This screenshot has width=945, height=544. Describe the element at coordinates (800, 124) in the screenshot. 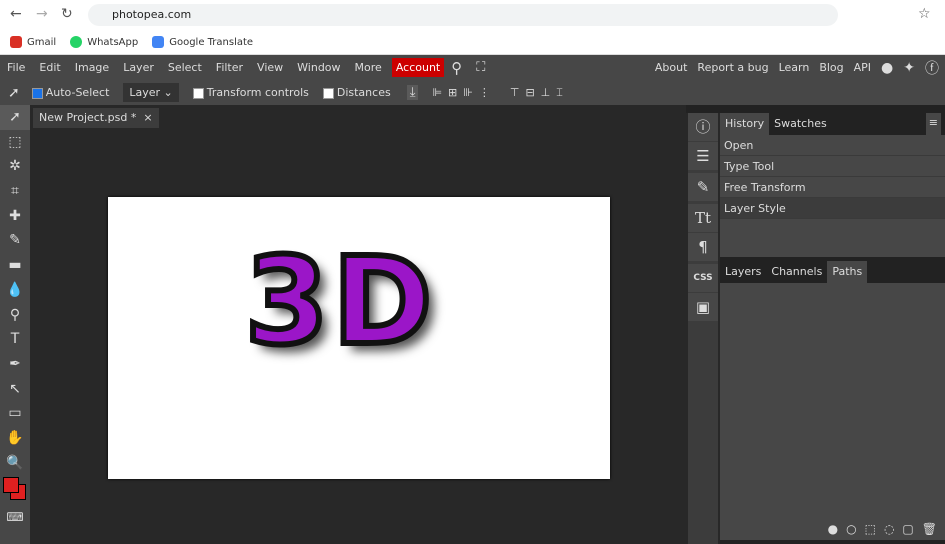

I see `tab-swatches: Swatches` at that location.